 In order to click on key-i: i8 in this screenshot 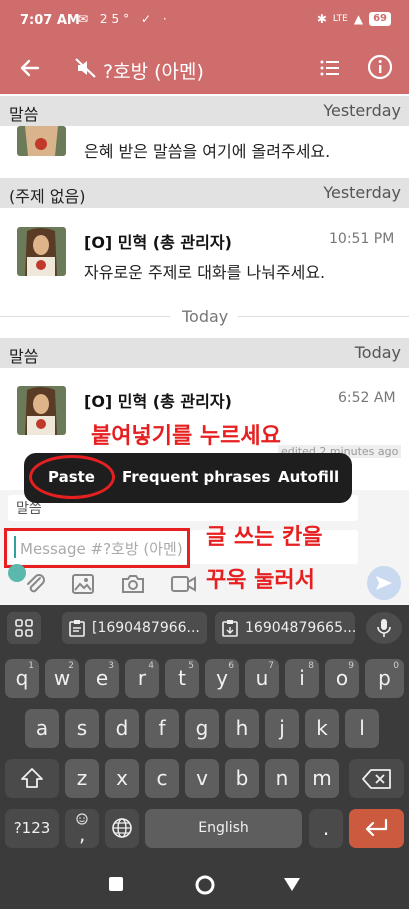, I will do `click(302, 678)`.